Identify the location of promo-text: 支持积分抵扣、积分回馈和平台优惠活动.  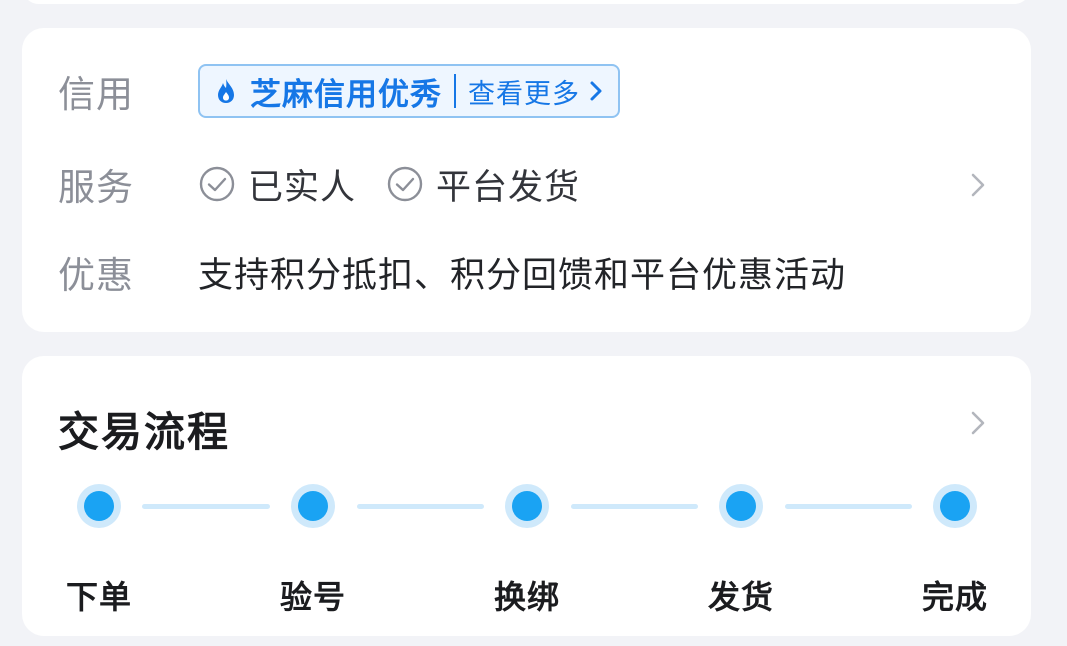
(522, 275).